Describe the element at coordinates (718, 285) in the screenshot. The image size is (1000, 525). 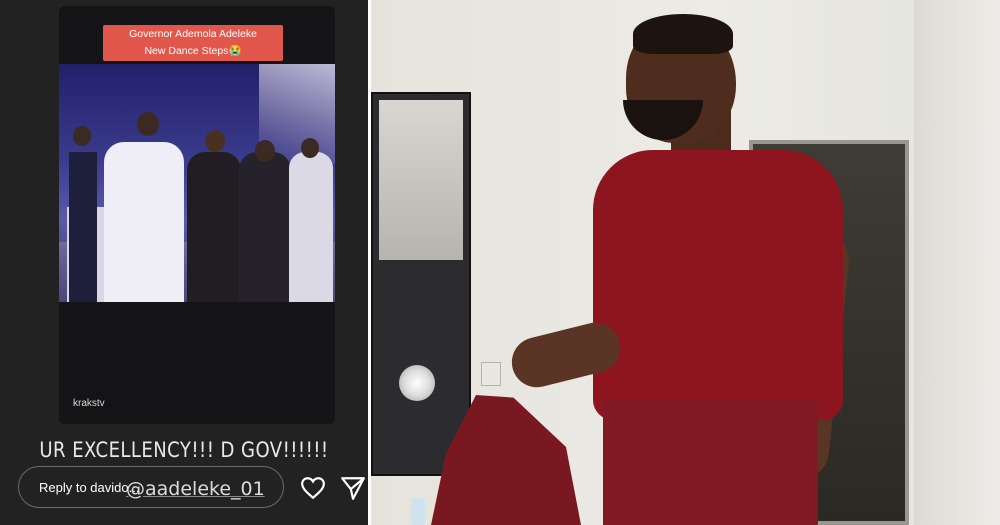
I see `red-shirt` at that location.